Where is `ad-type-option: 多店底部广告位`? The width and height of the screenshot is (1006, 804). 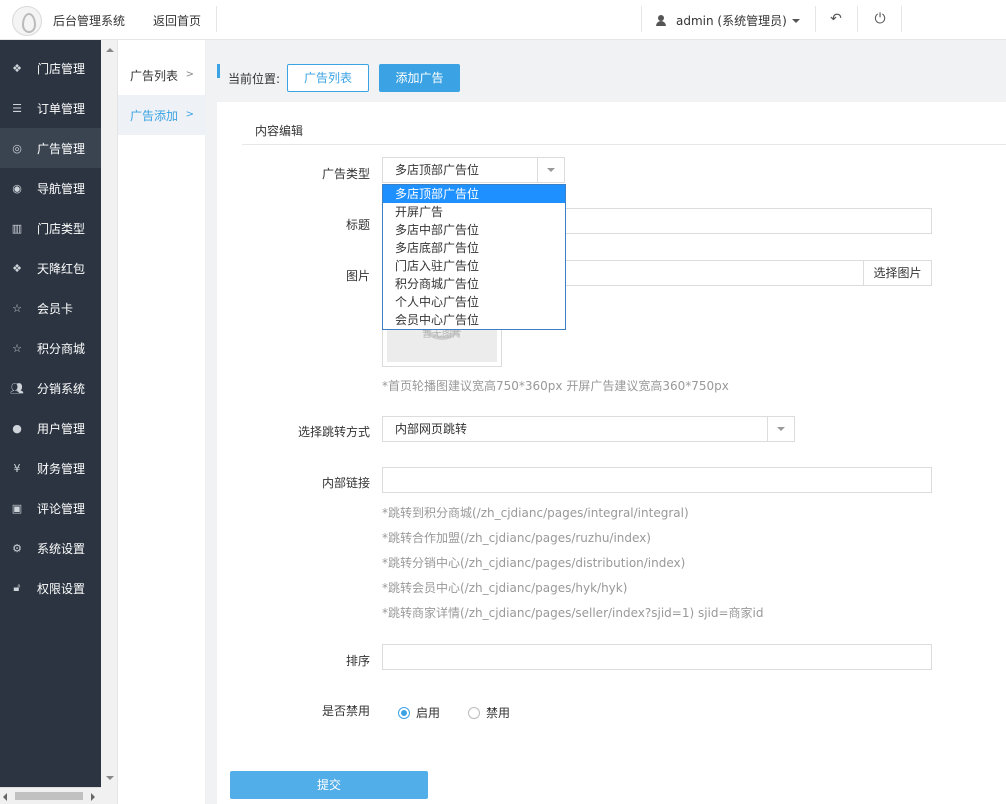 ad-type-option: 多店底部广告位 is located at coordinates (474, 248).